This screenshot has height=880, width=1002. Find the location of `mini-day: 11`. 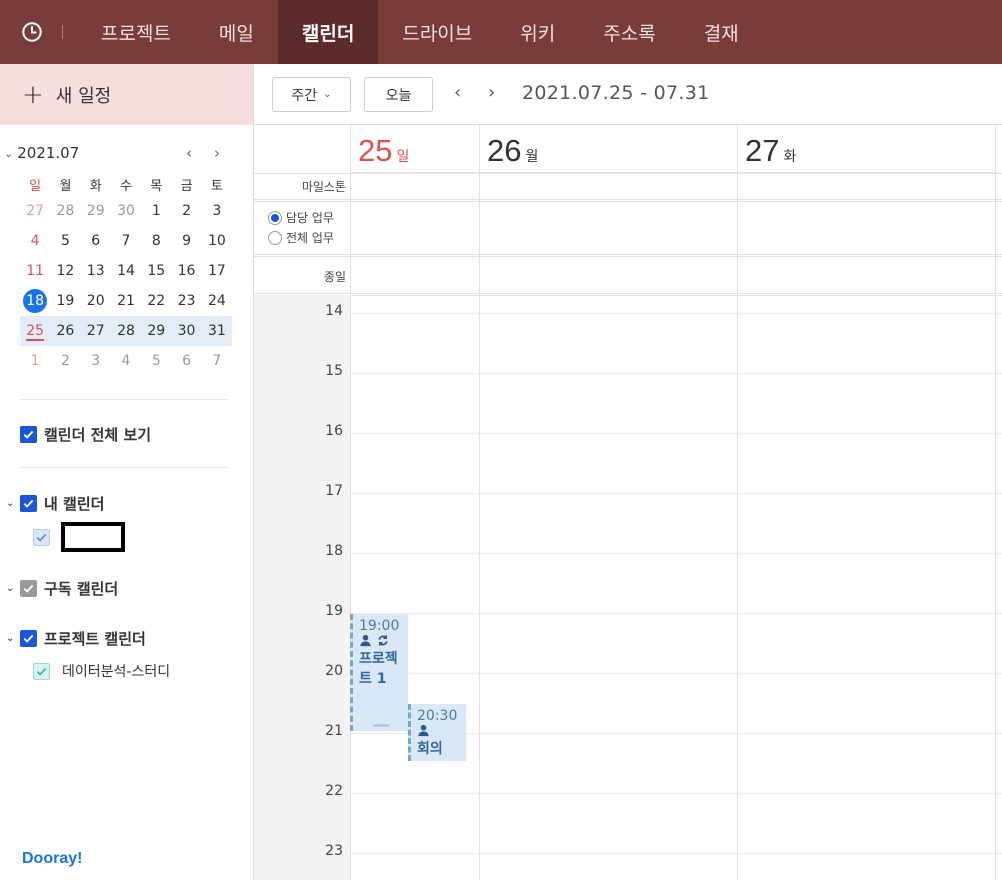

mini-day: 11 is located at coordinates (35, 271).